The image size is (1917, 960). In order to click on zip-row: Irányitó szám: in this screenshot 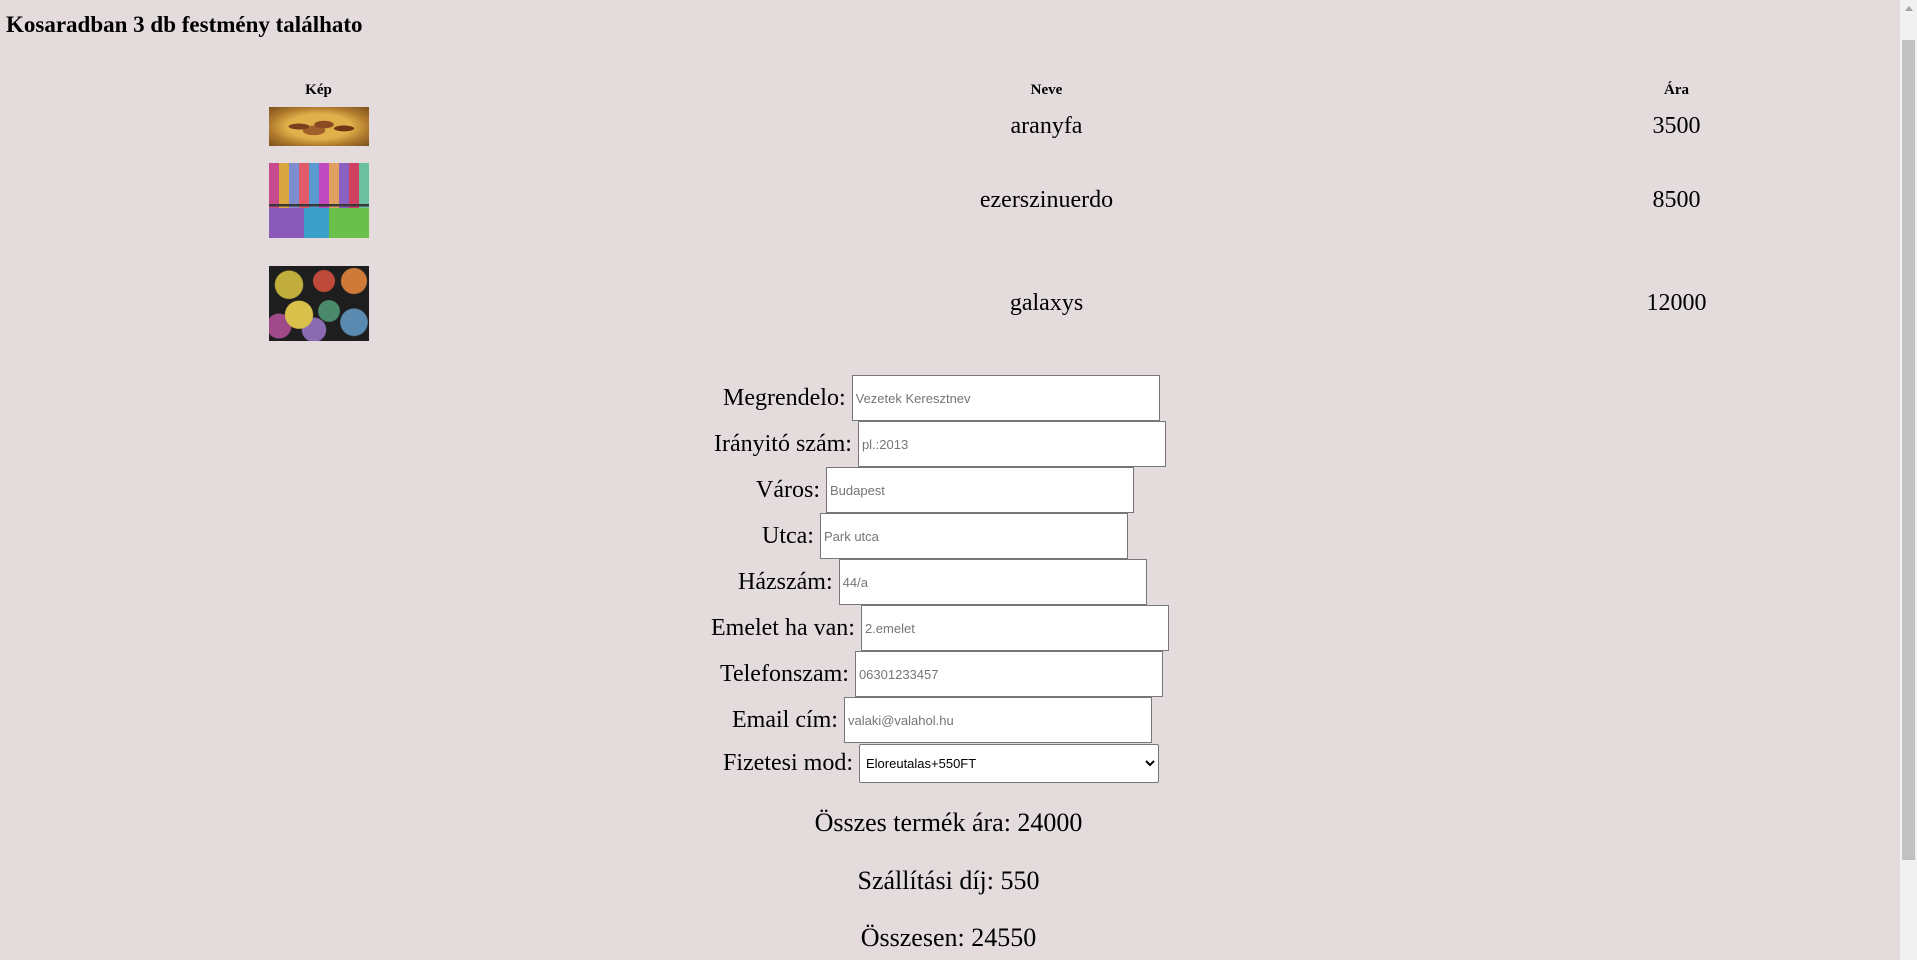, I will do `click(940, 444)`.